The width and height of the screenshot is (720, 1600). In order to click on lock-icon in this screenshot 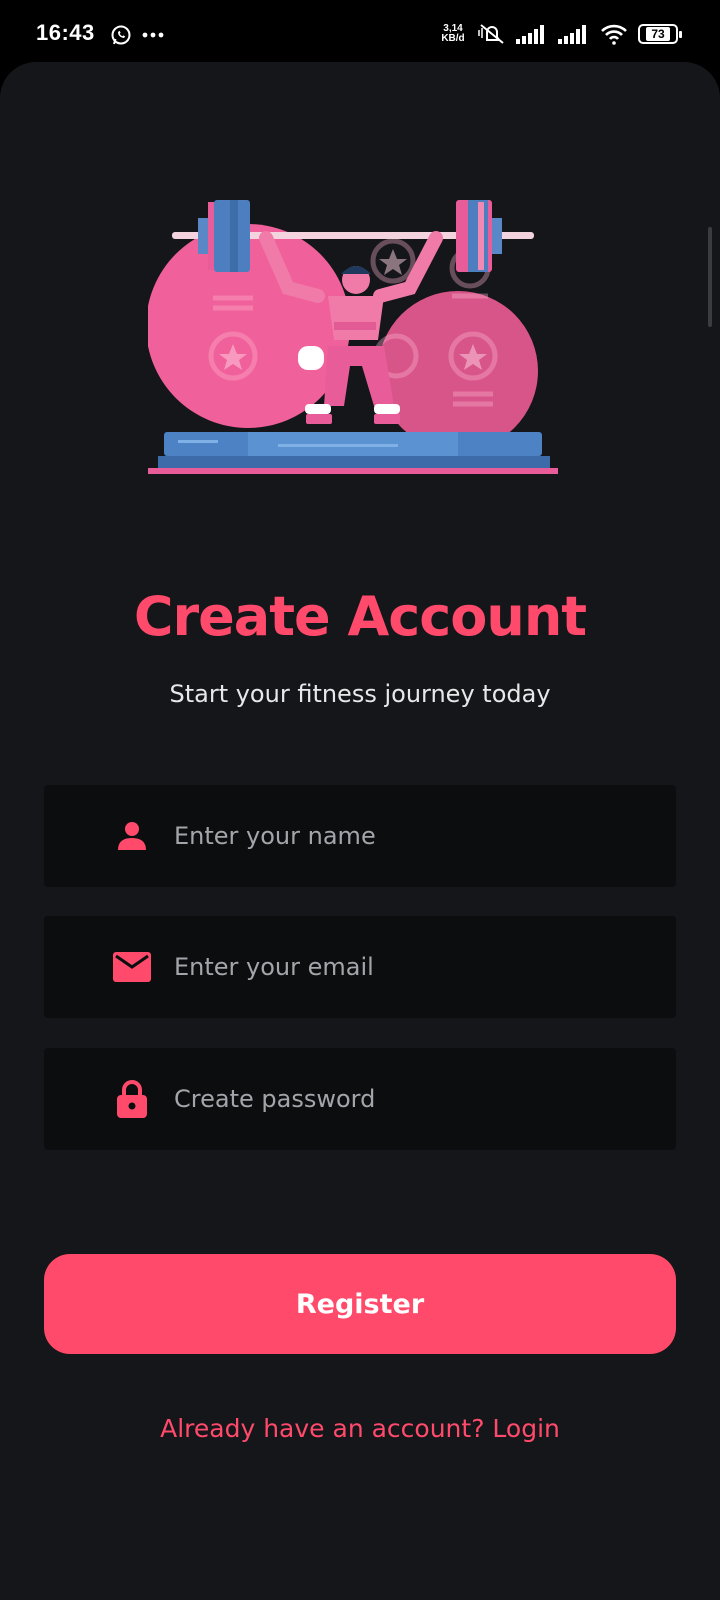, I will do `click(132, 1099)`.